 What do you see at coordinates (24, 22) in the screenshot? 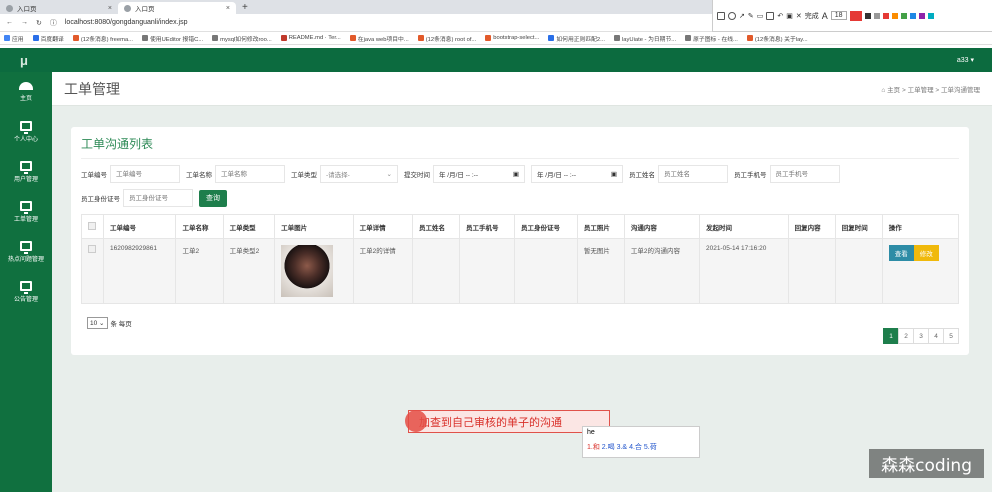
I see `forward-icon: →` at bounding box center [24, 22].